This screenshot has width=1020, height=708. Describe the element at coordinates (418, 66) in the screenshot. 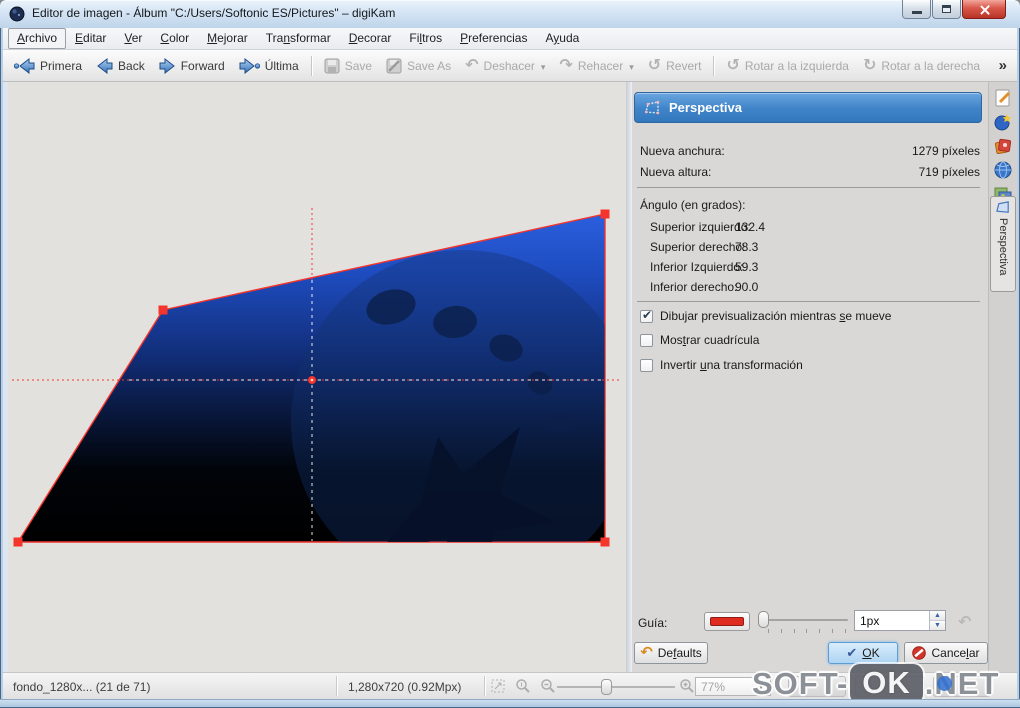

I see `save-as-button: Save As` at that location.